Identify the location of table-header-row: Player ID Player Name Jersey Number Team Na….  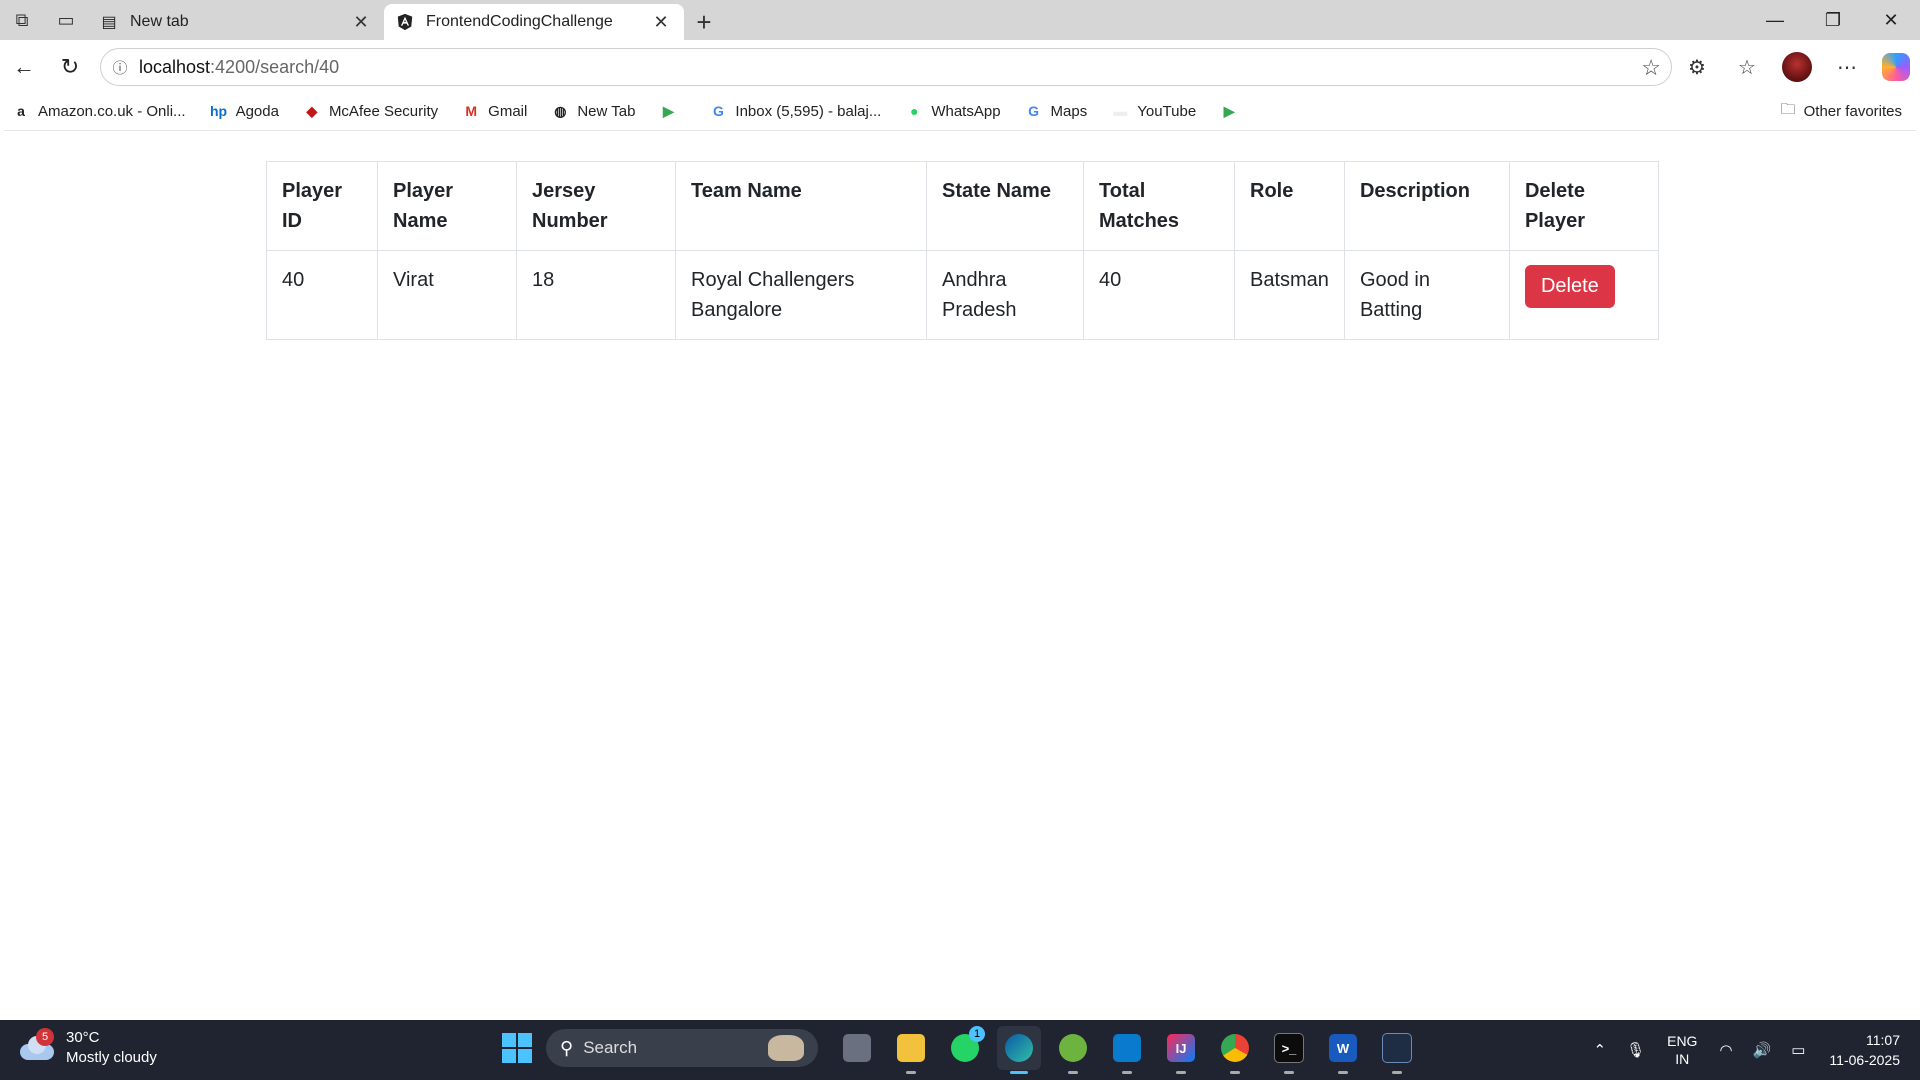
(962, 206).